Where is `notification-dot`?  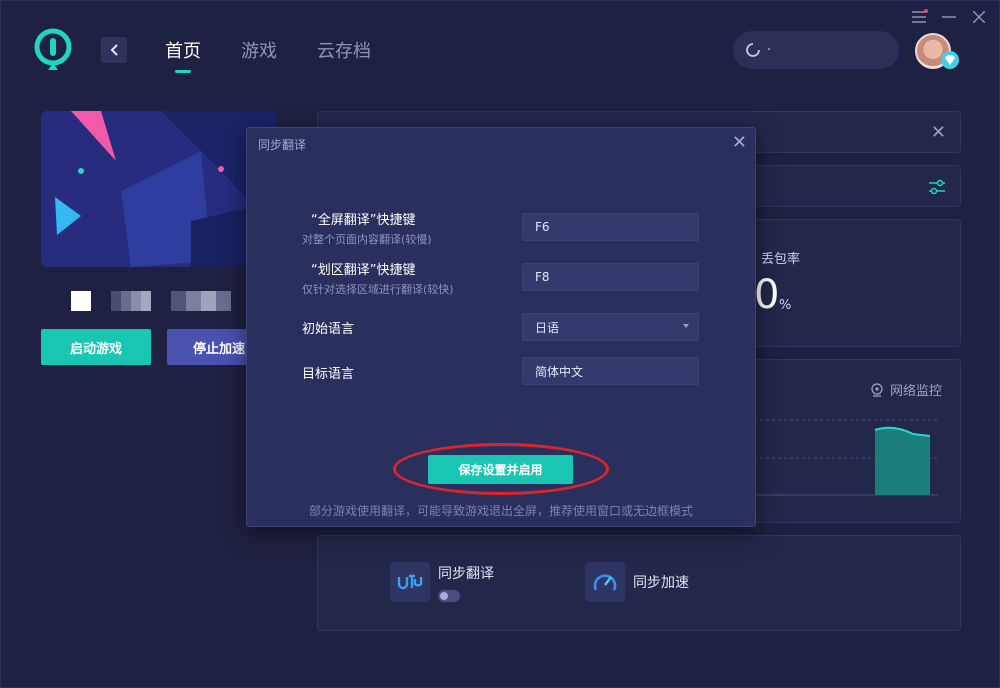 notification-dot is located at coordinates (926, 11).